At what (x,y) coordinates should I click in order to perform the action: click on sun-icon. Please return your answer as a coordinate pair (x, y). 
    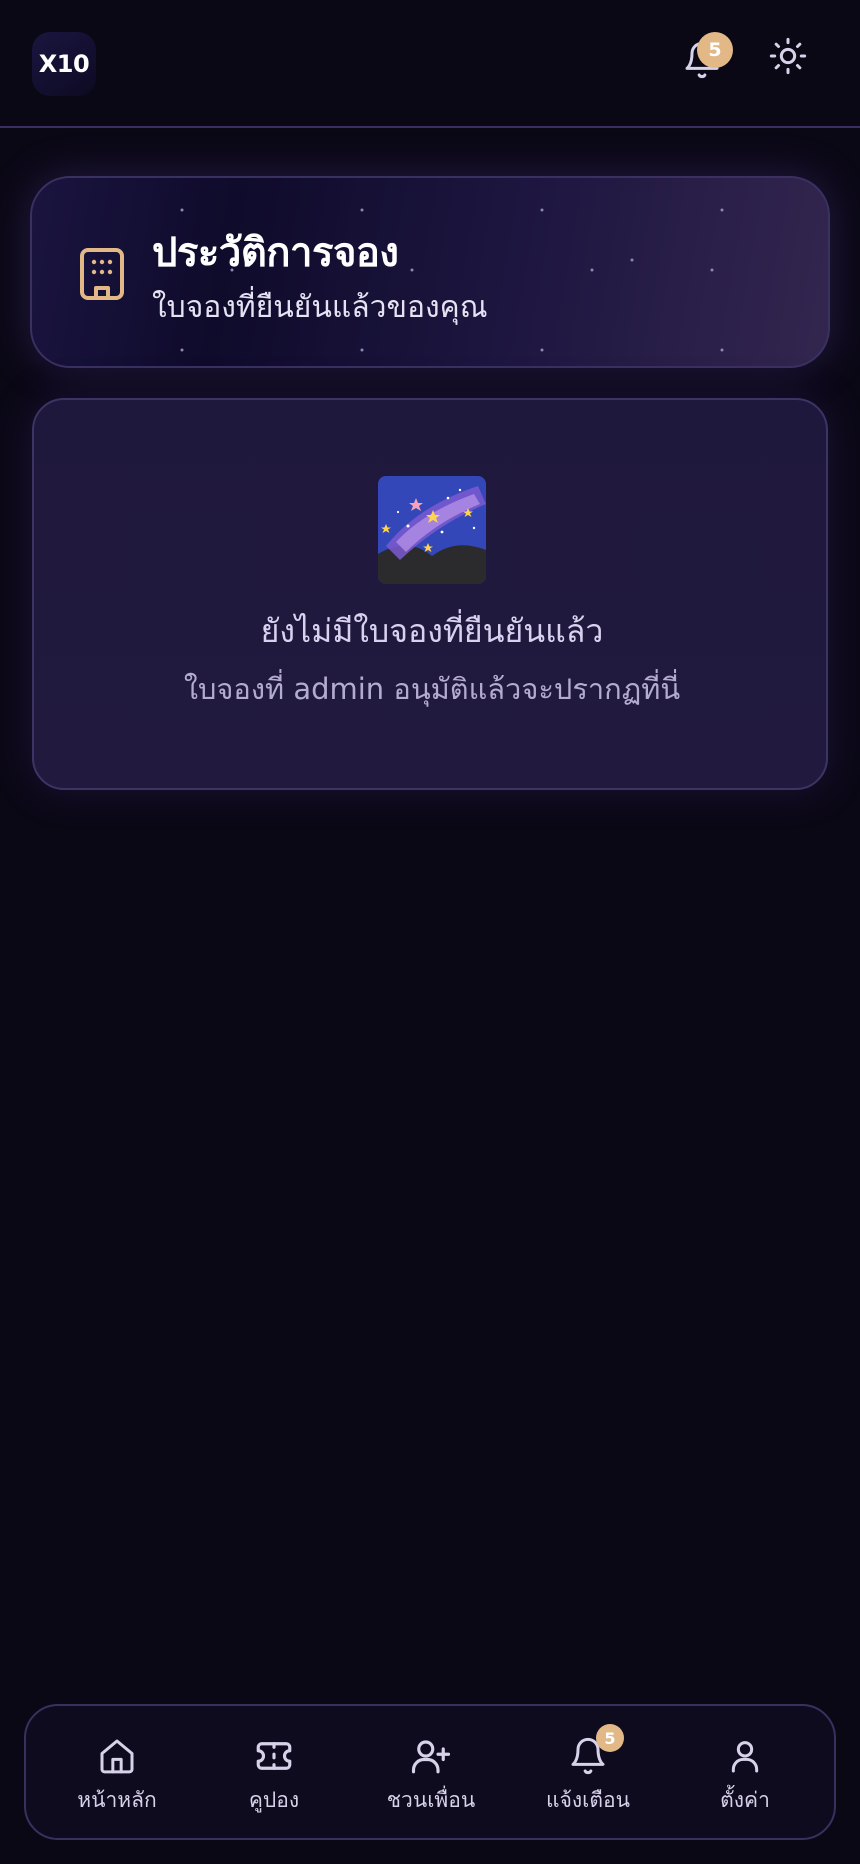
    Looking at the image, I should click on (788, 56).